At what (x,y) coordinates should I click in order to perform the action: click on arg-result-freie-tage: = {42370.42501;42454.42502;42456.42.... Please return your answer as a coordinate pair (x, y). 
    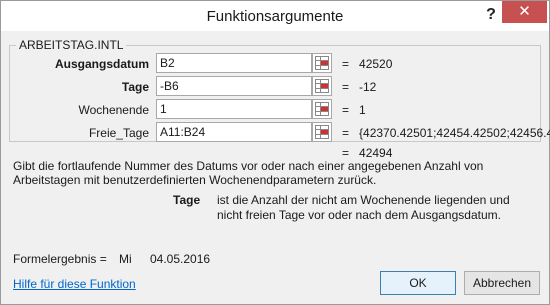
    Looking at the image, I should click on (446, 133).